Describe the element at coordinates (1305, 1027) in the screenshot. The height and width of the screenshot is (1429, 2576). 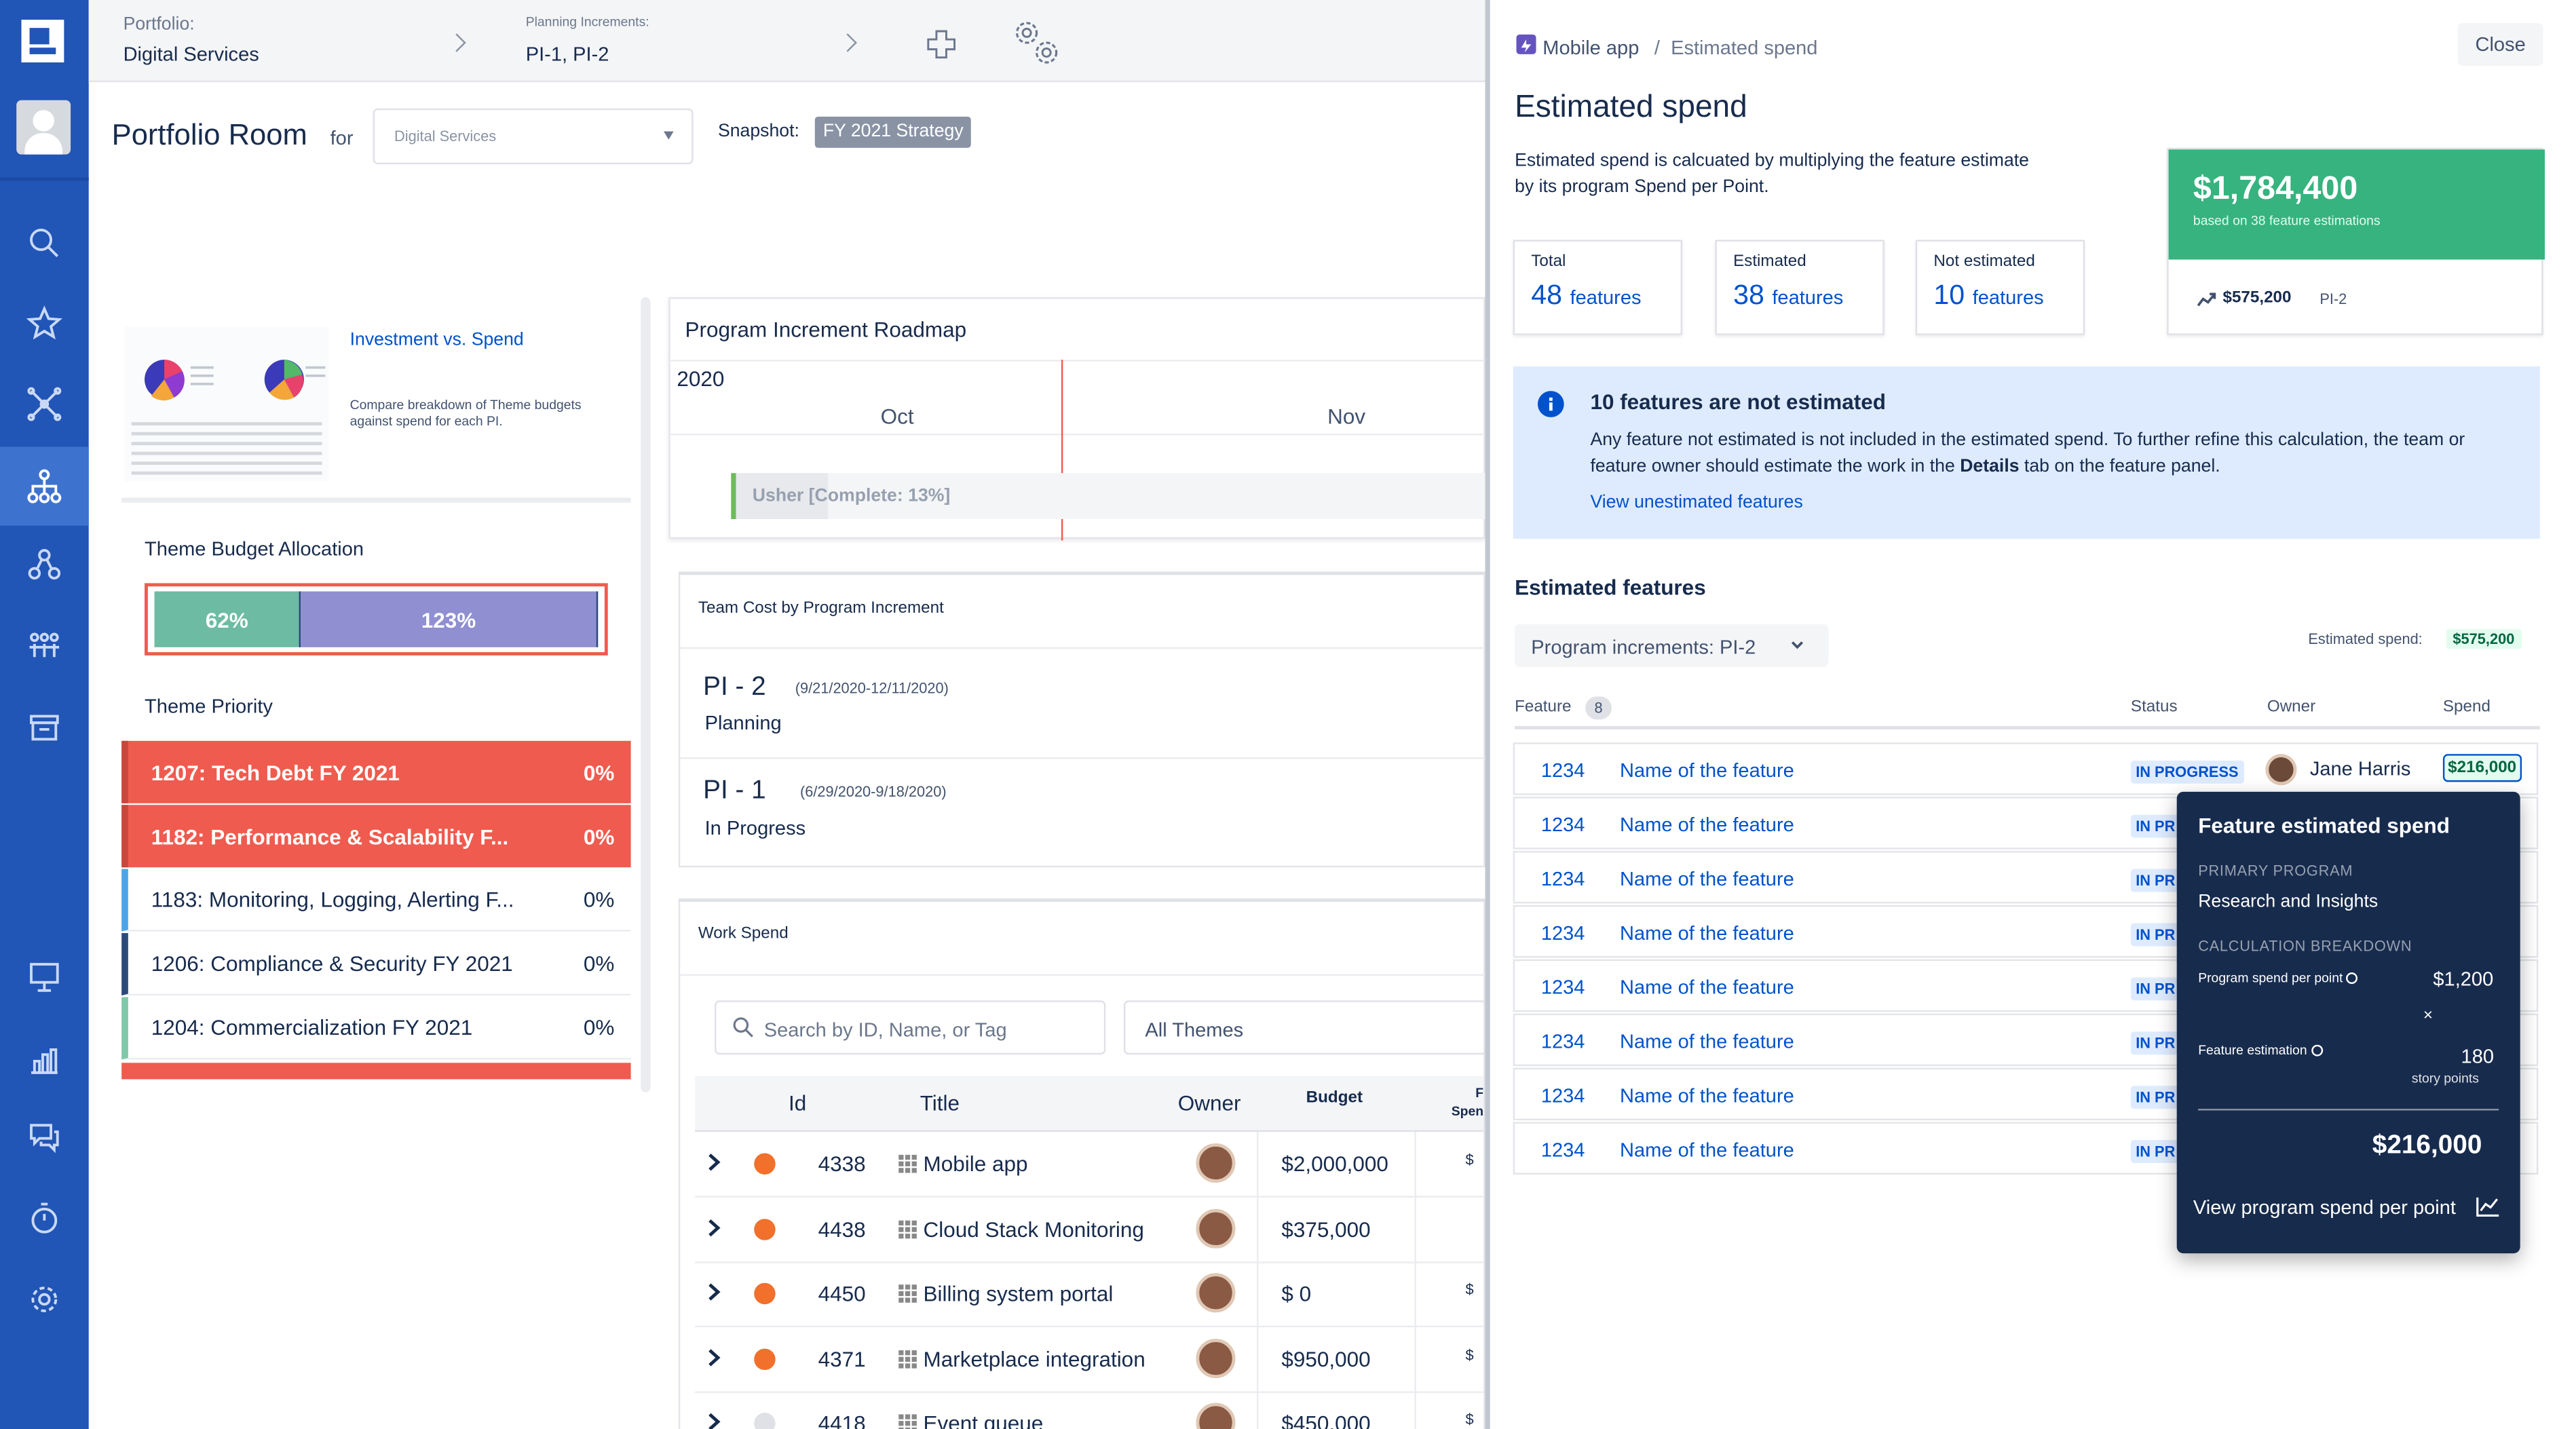
I see `themes-select: All Themes` at that location.